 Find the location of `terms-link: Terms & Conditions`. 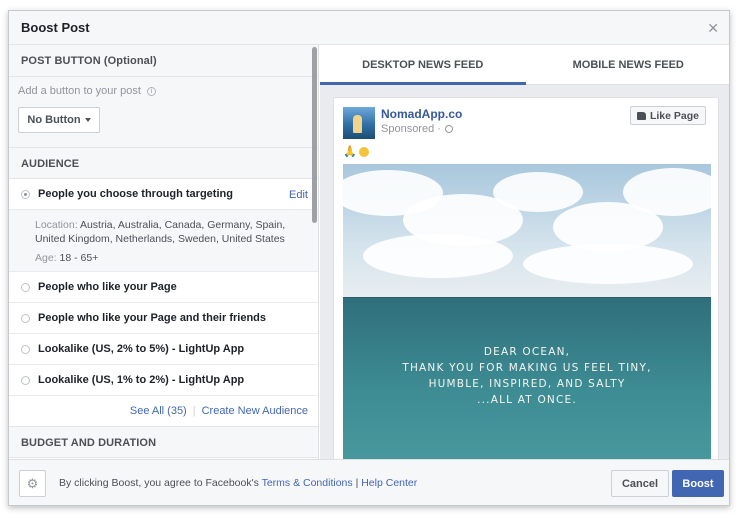

terms-link: Terms & Conditions is located at coordinates (307, 483).